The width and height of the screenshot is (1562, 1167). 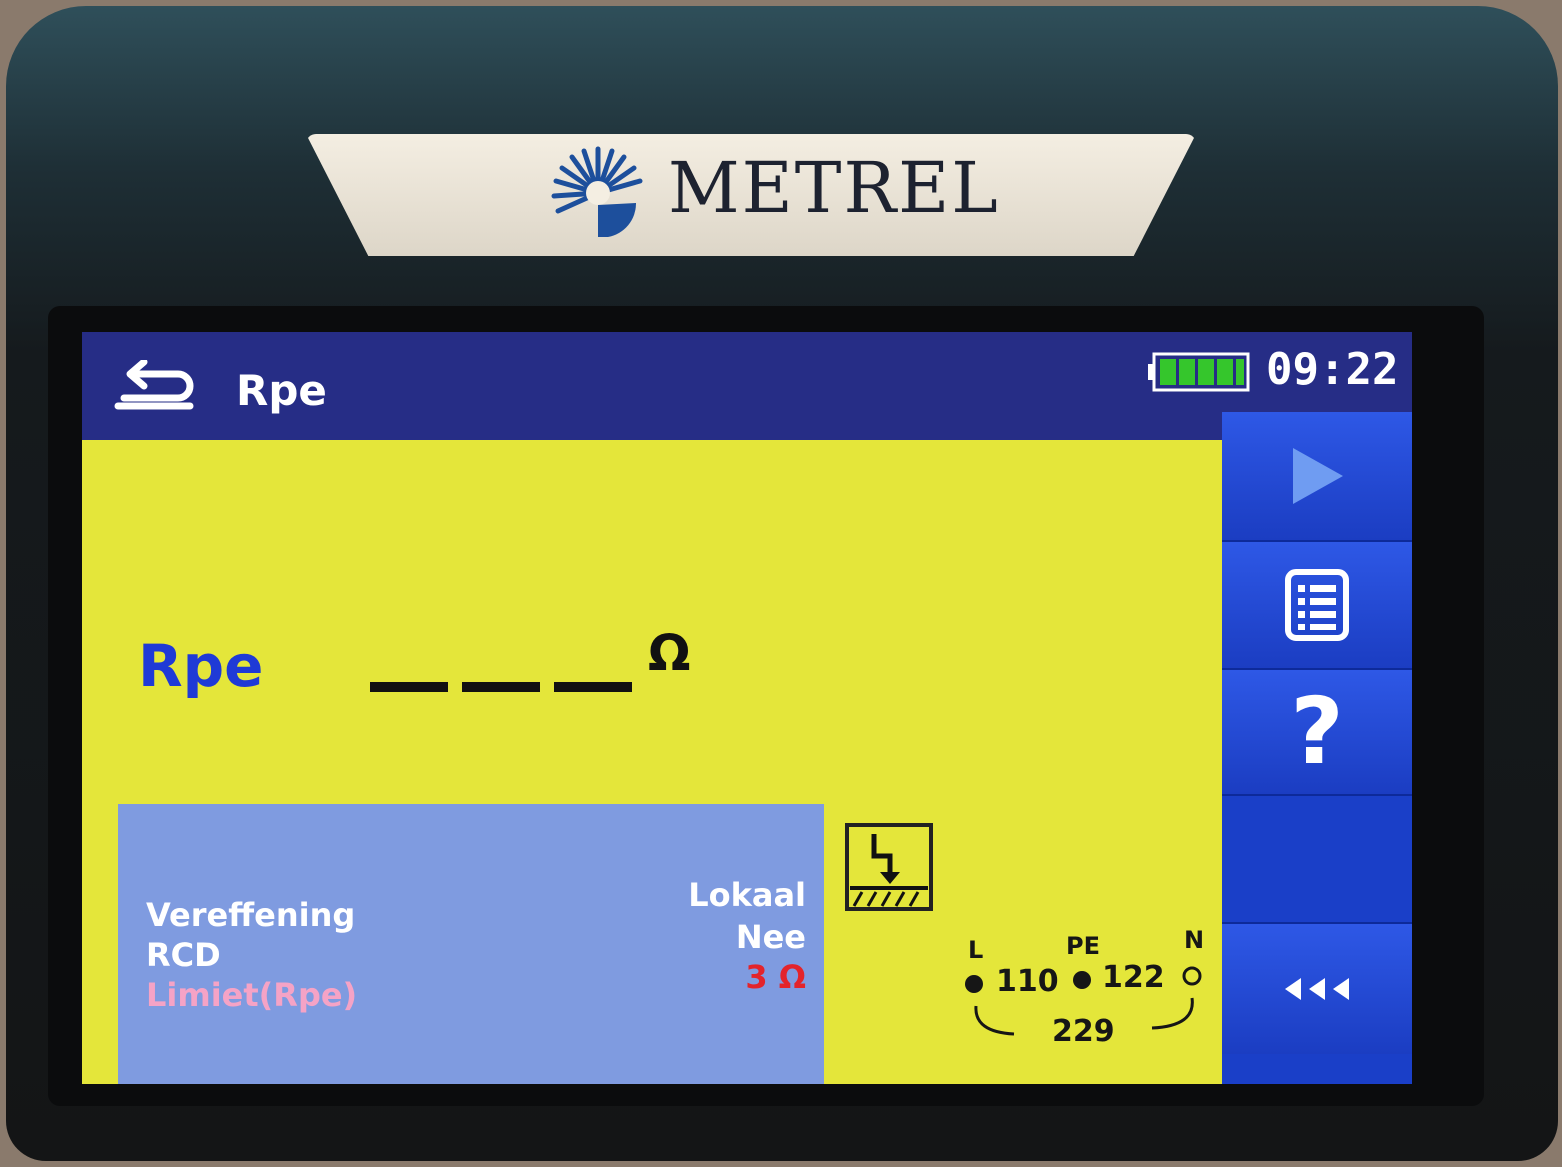 I want to click on param-name-limit: Limiet(Rpe), so click(x=252, y=995).